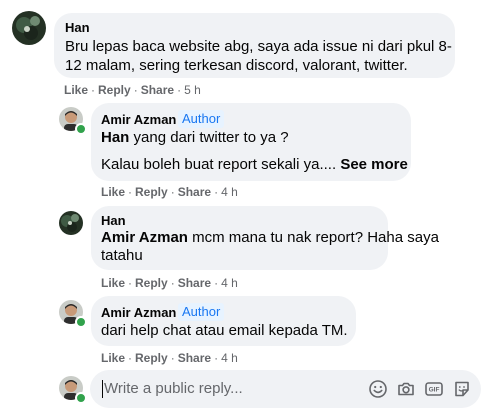 The height and width of the screenshot is (415, 489). I want to click on comment-actions: Like · Reply · Share · 5 h, so click(132, 90).